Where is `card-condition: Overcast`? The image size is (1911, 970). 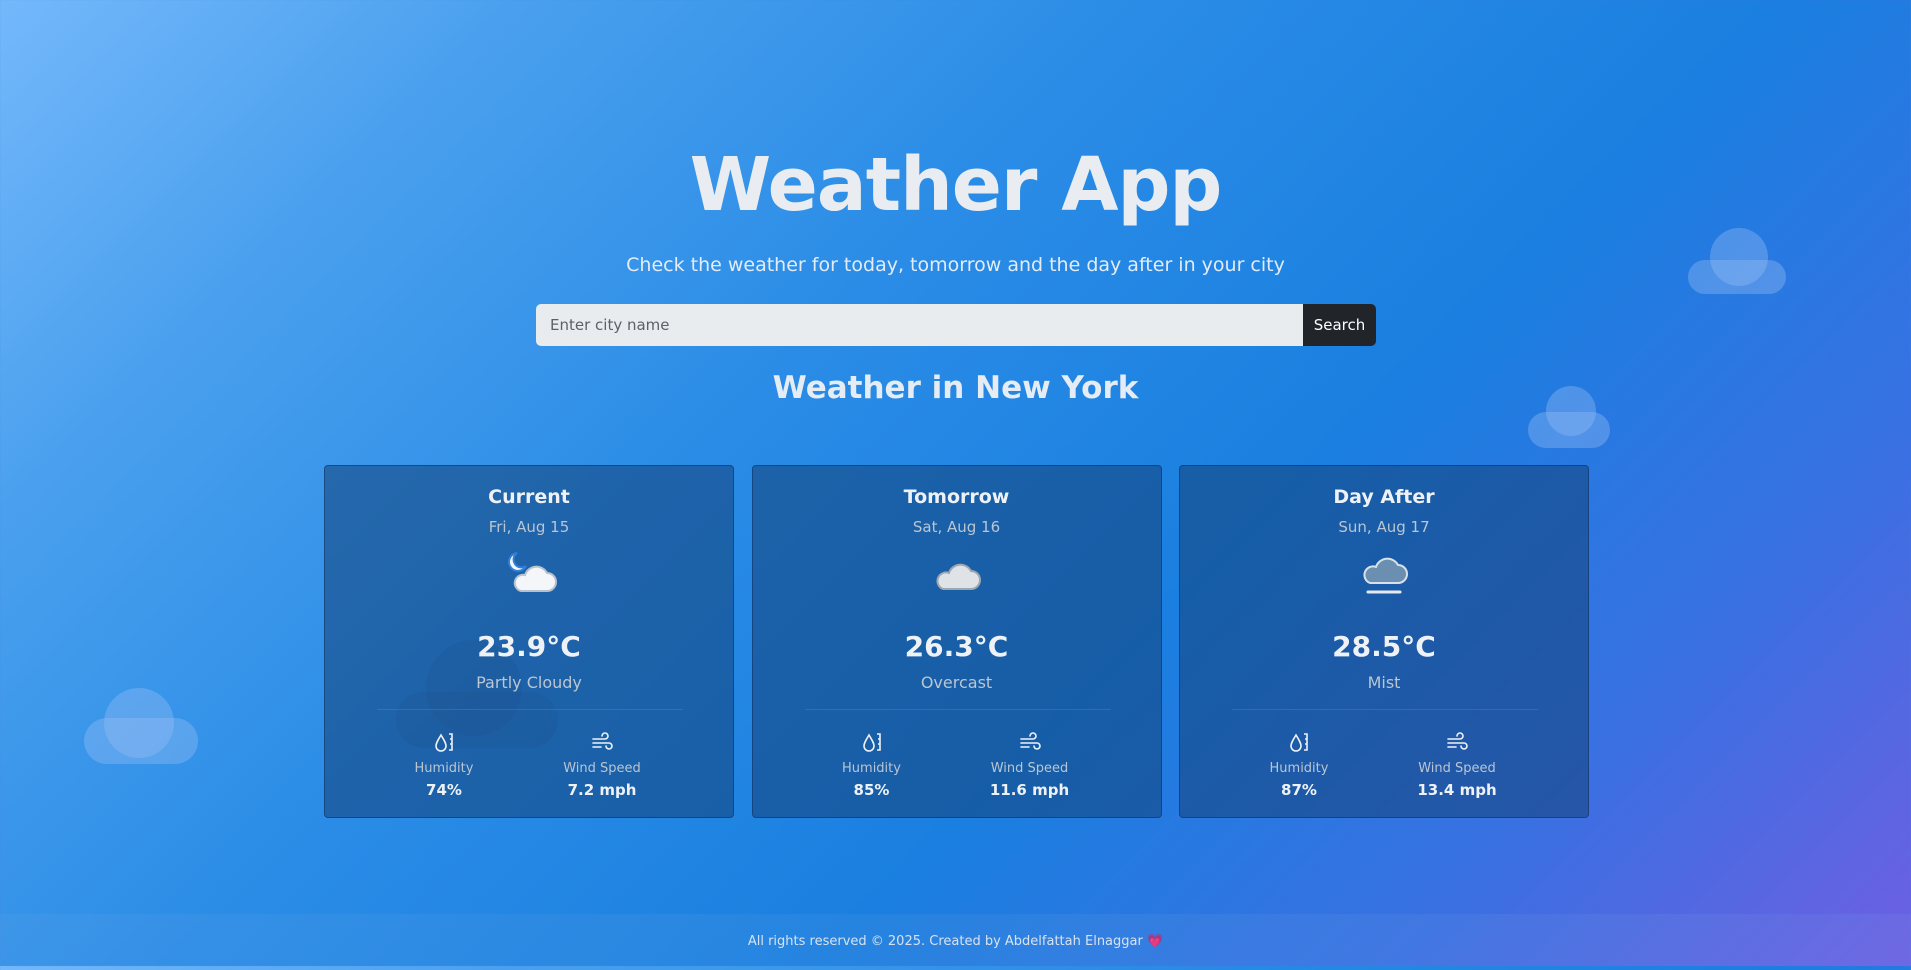
card-condition: Overcast is located at coordinates (956, 682).